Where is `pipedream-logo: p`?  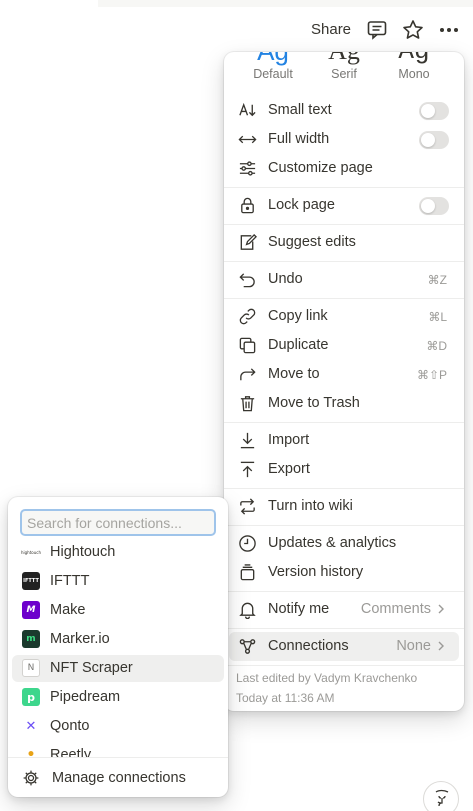
pipedream-logo: p is located at coordinates (31, 697).